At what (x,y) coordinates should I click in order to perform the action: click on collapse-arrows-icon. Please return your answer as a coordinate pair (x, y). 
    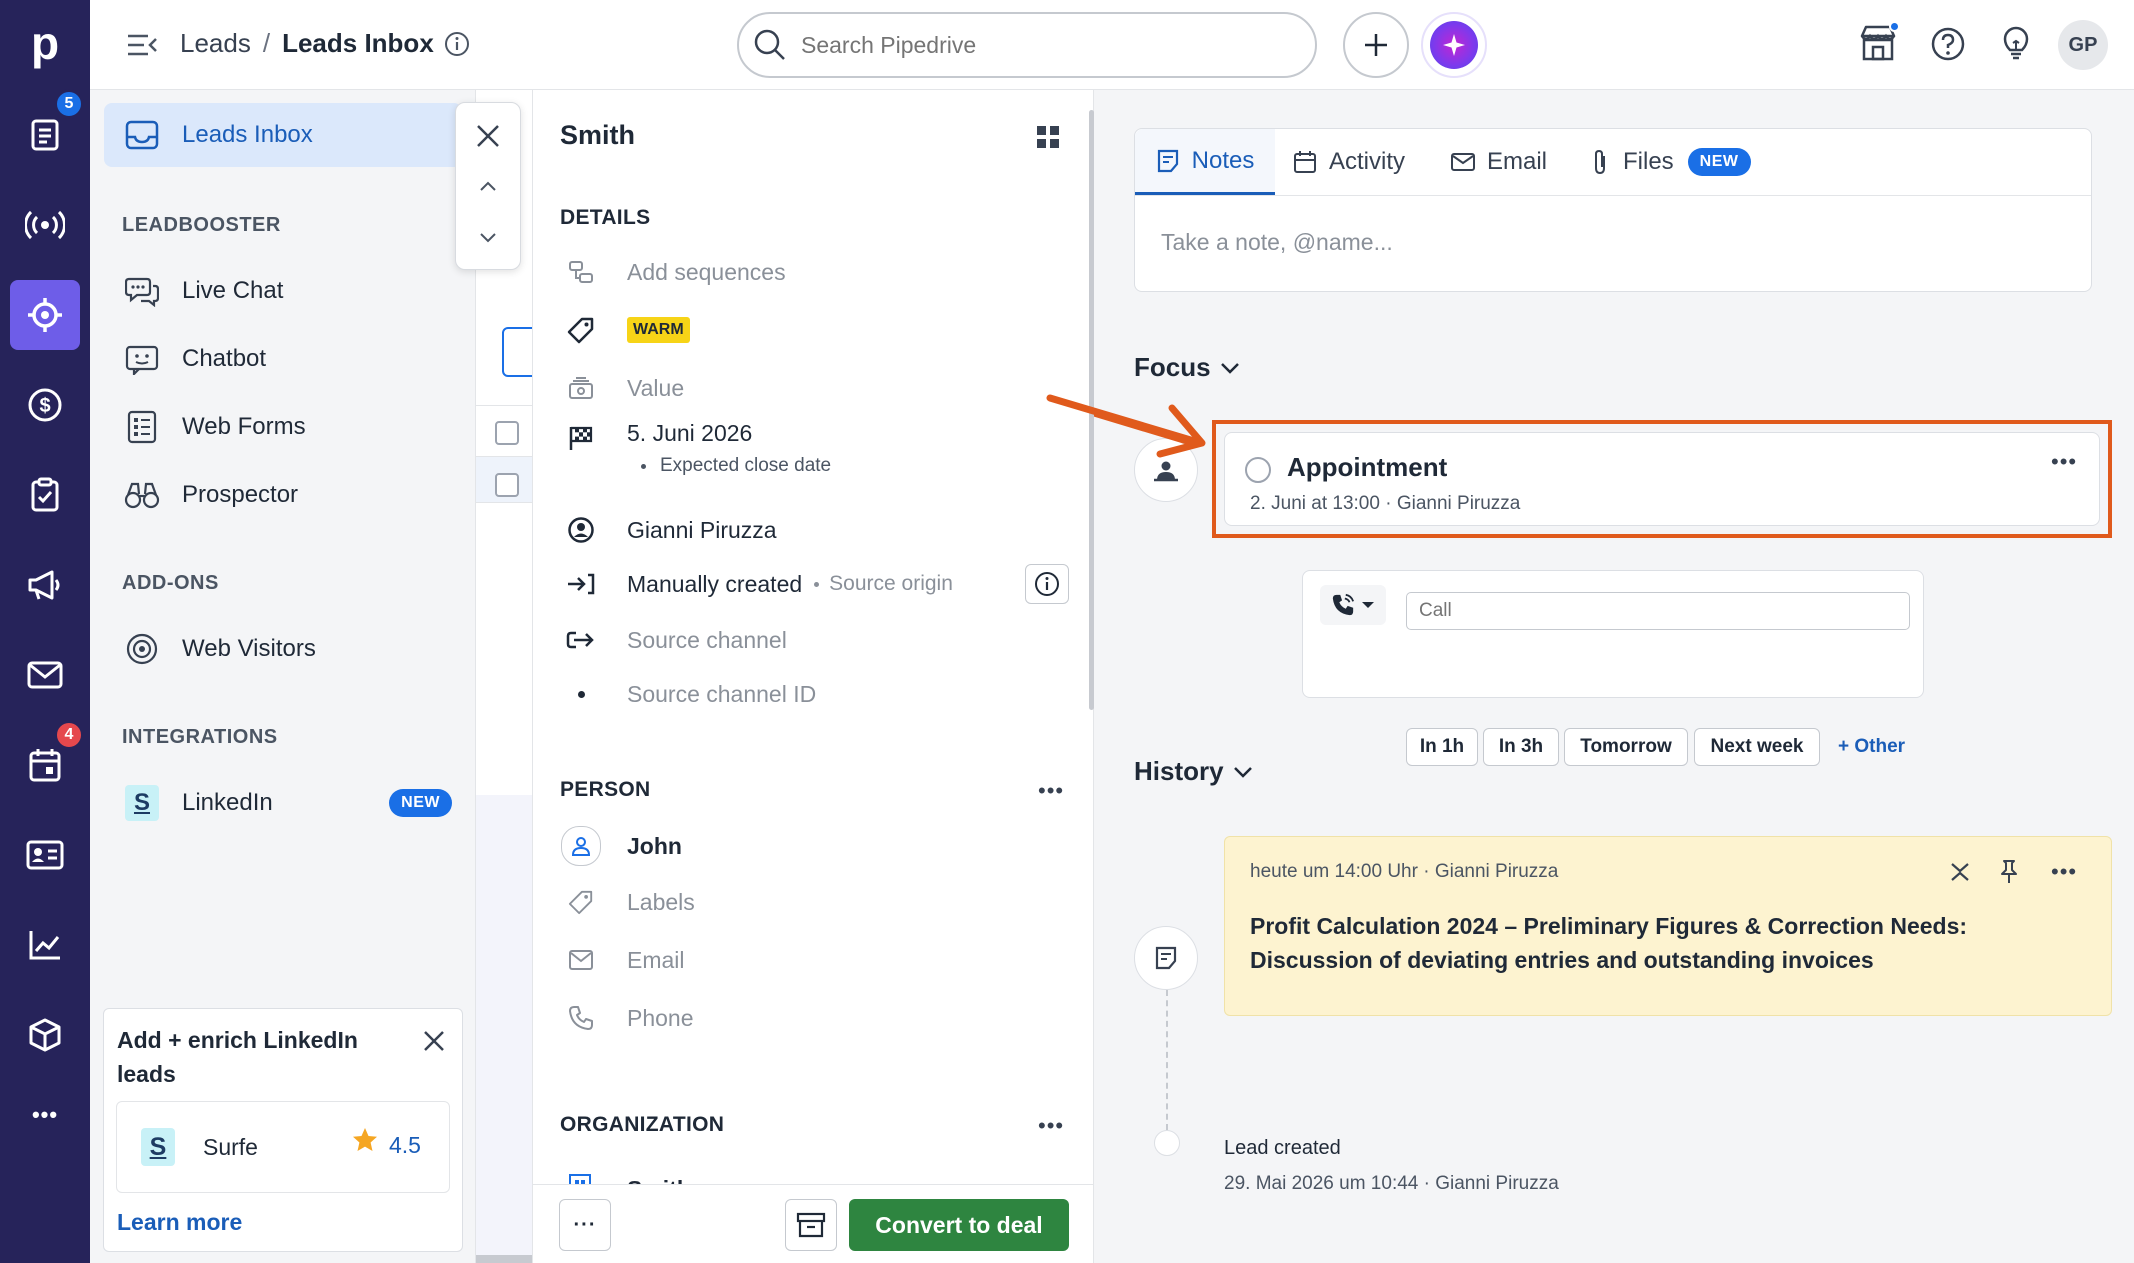
    Looking at the image, I should click on (1960, 872).